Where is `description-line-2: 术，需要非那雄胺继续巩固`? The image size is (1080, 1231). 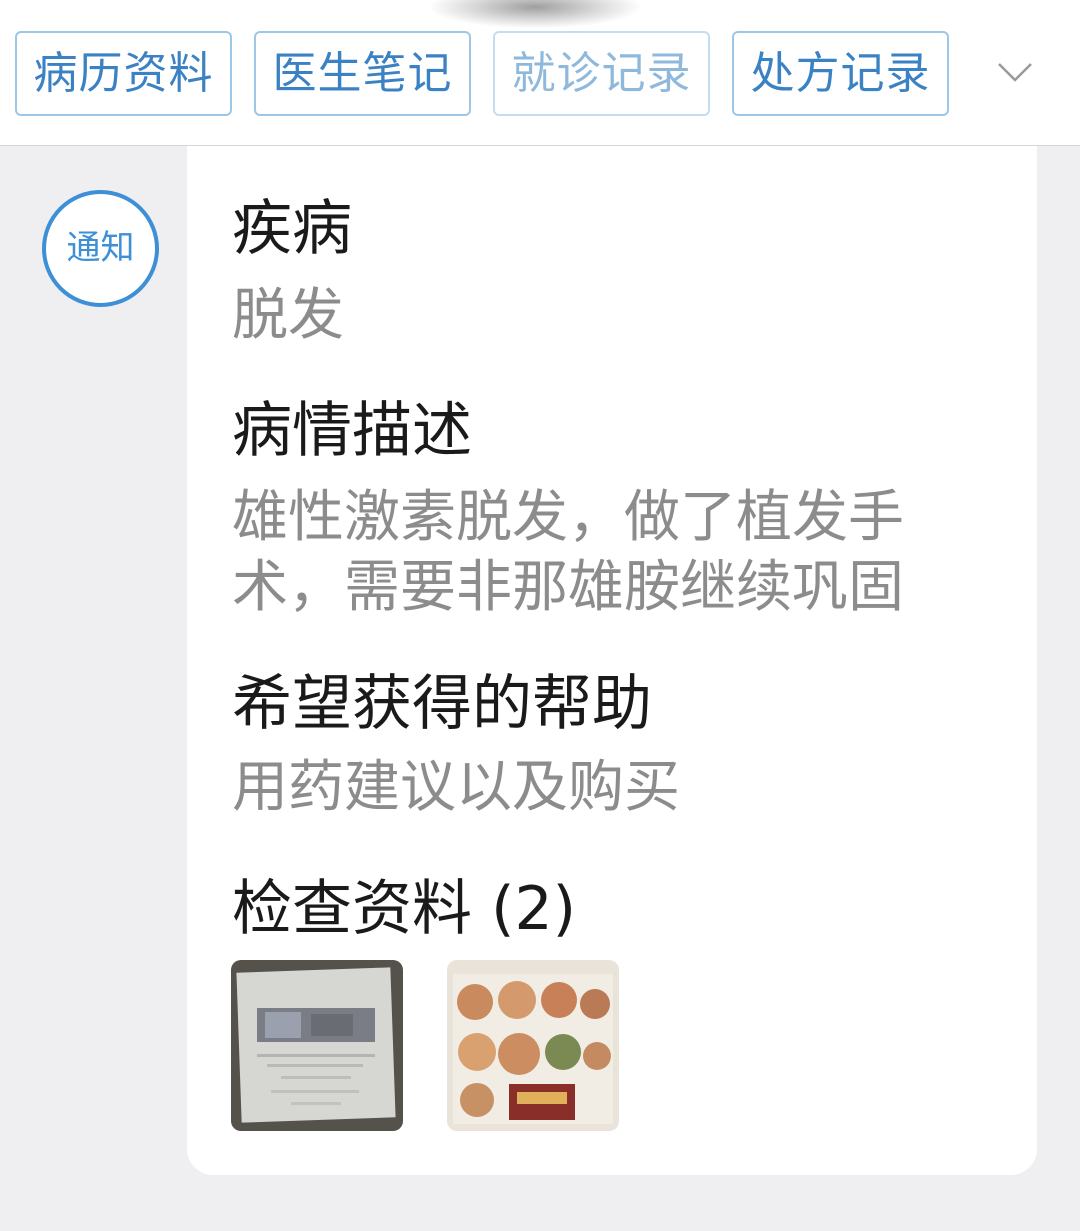
description-line-2: 术，需要非那雄胺继续巩固 is located at coordinates (568, 587).